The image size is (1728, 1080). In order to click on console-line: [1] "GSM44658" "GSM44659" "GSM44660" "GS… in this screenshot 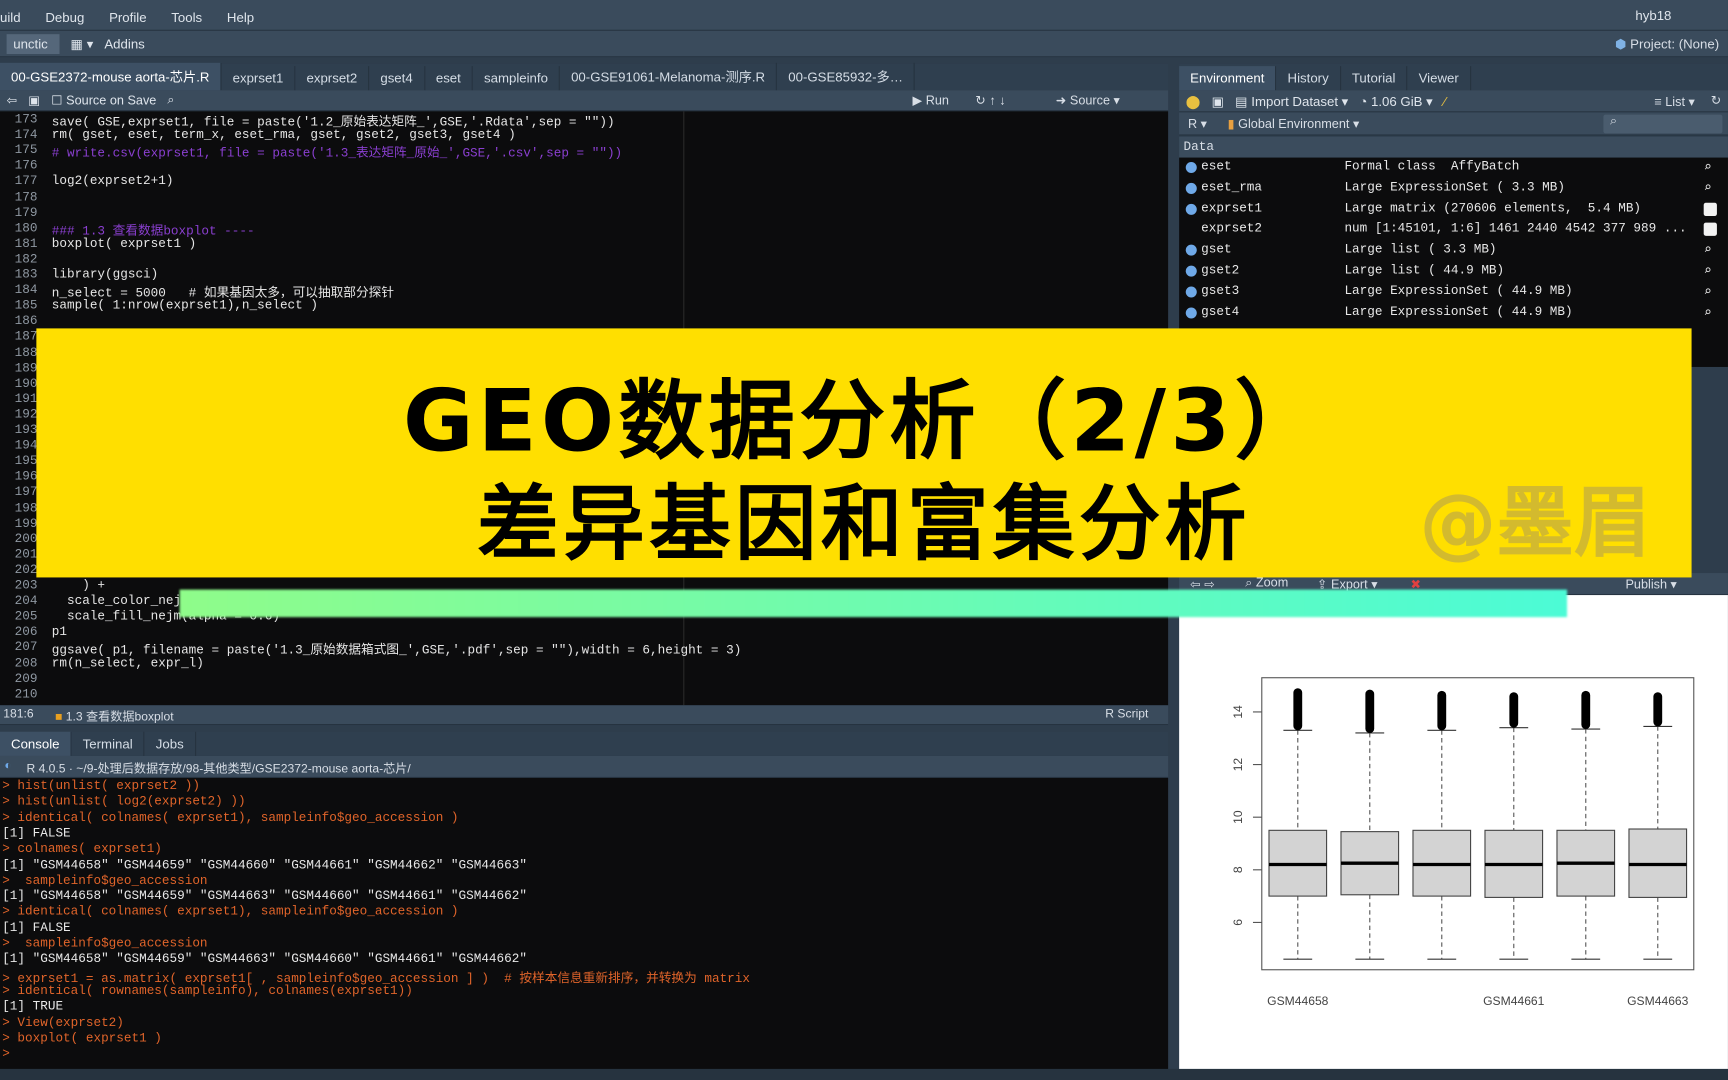, I will do `click(264, 865)`.